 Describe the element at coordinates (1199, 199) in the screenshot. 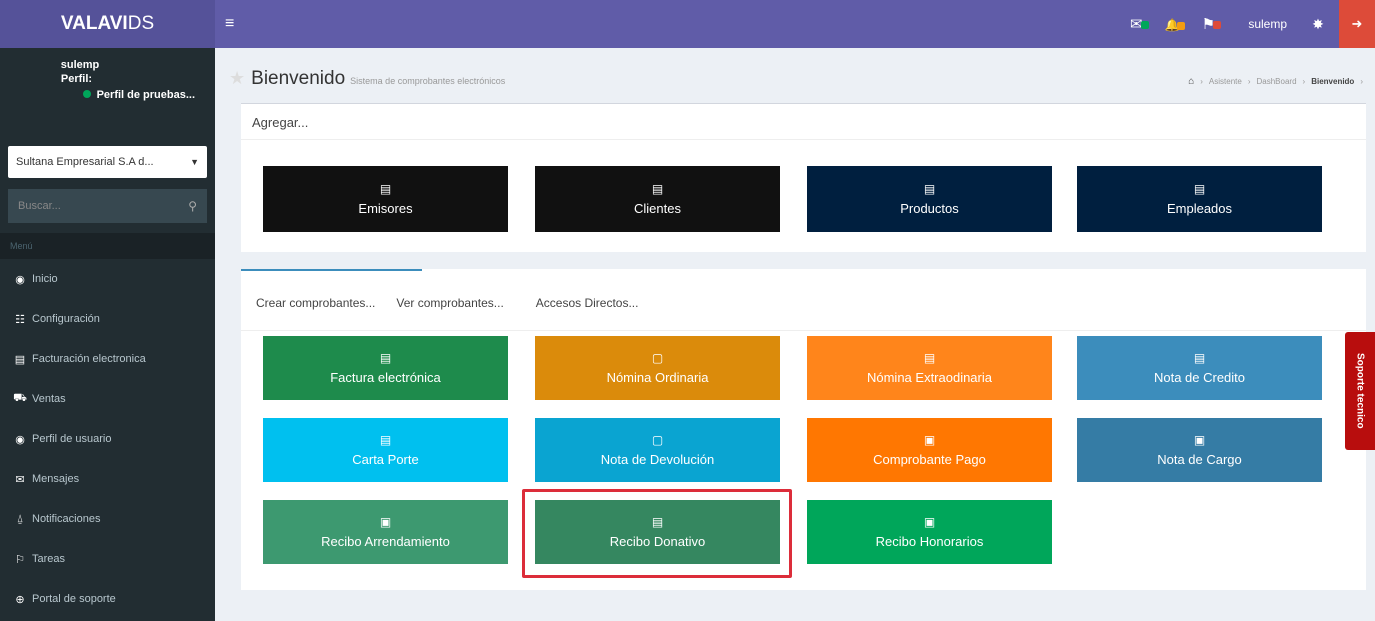

I see `empleados-button: ▤ Empleados` at that location.